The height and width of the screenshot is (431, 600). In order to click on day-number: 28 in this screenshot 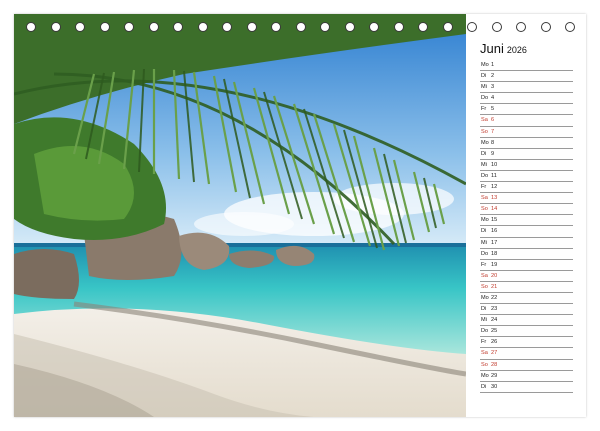, I will do `click(494, 364)`.